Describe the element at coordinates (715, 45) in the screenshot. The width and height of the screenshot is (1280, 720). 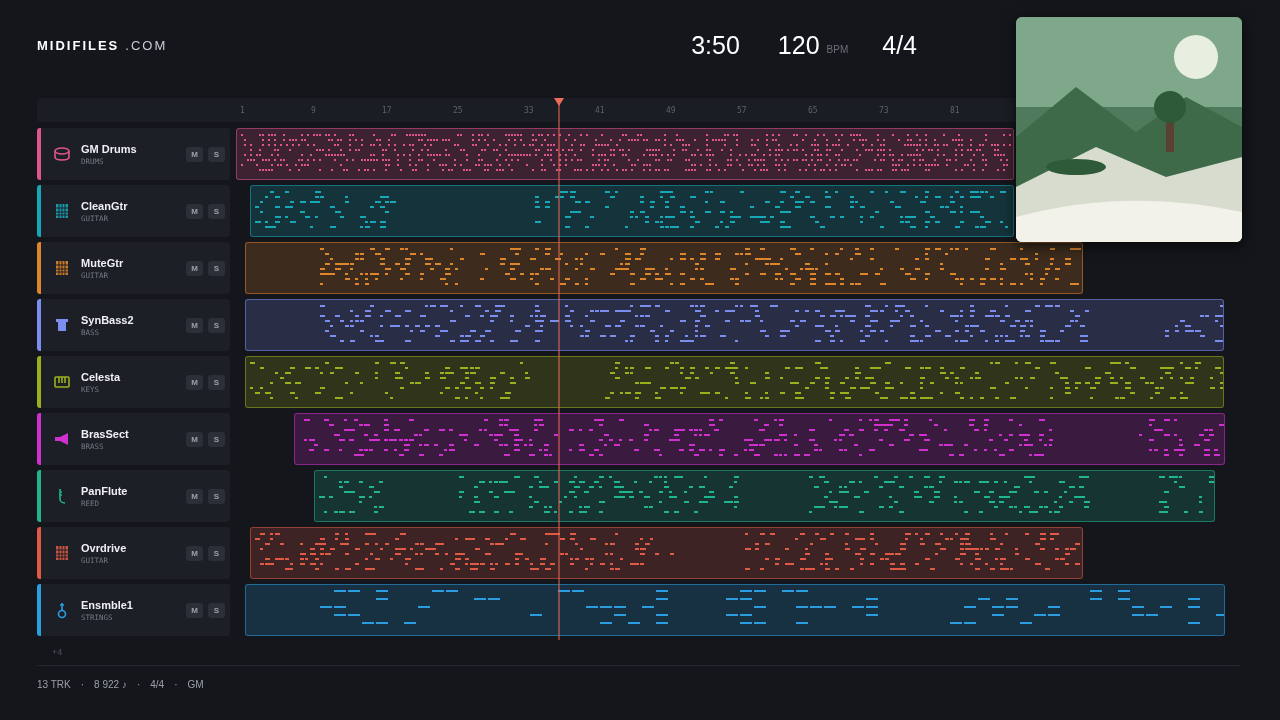
I see `song-duration: 3:50` at that location.